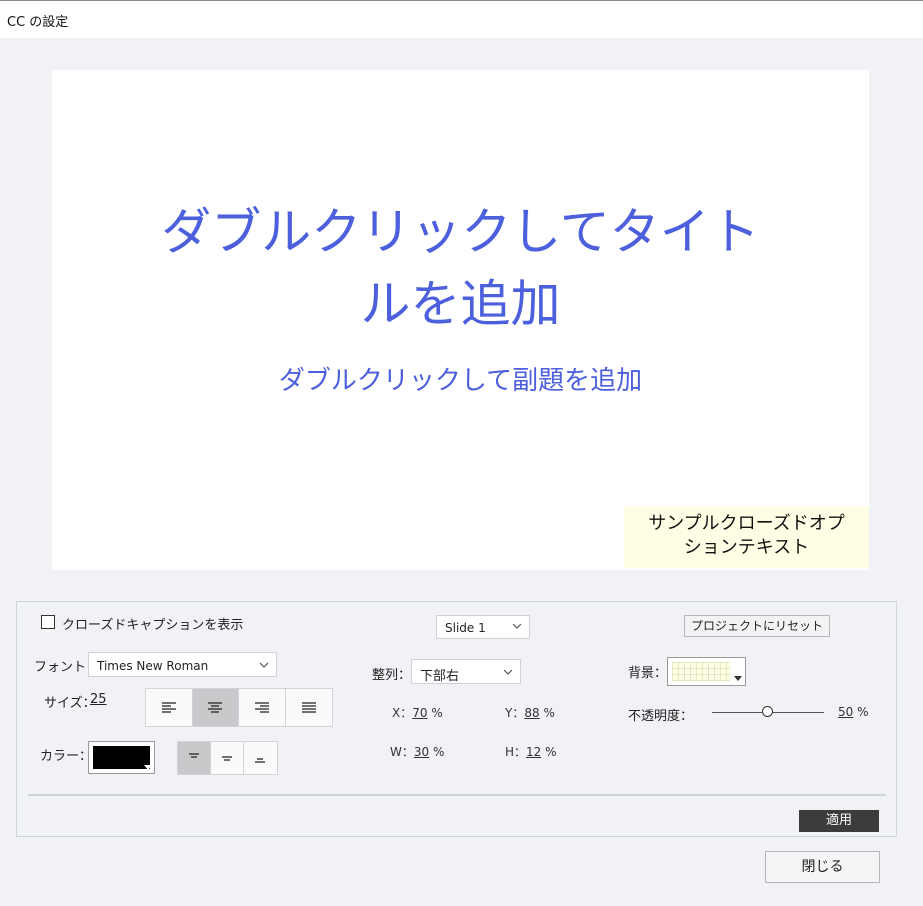 The width and height of the screenshot is (923, 906). I want to click on vertical-align-group, so click(227, 758).